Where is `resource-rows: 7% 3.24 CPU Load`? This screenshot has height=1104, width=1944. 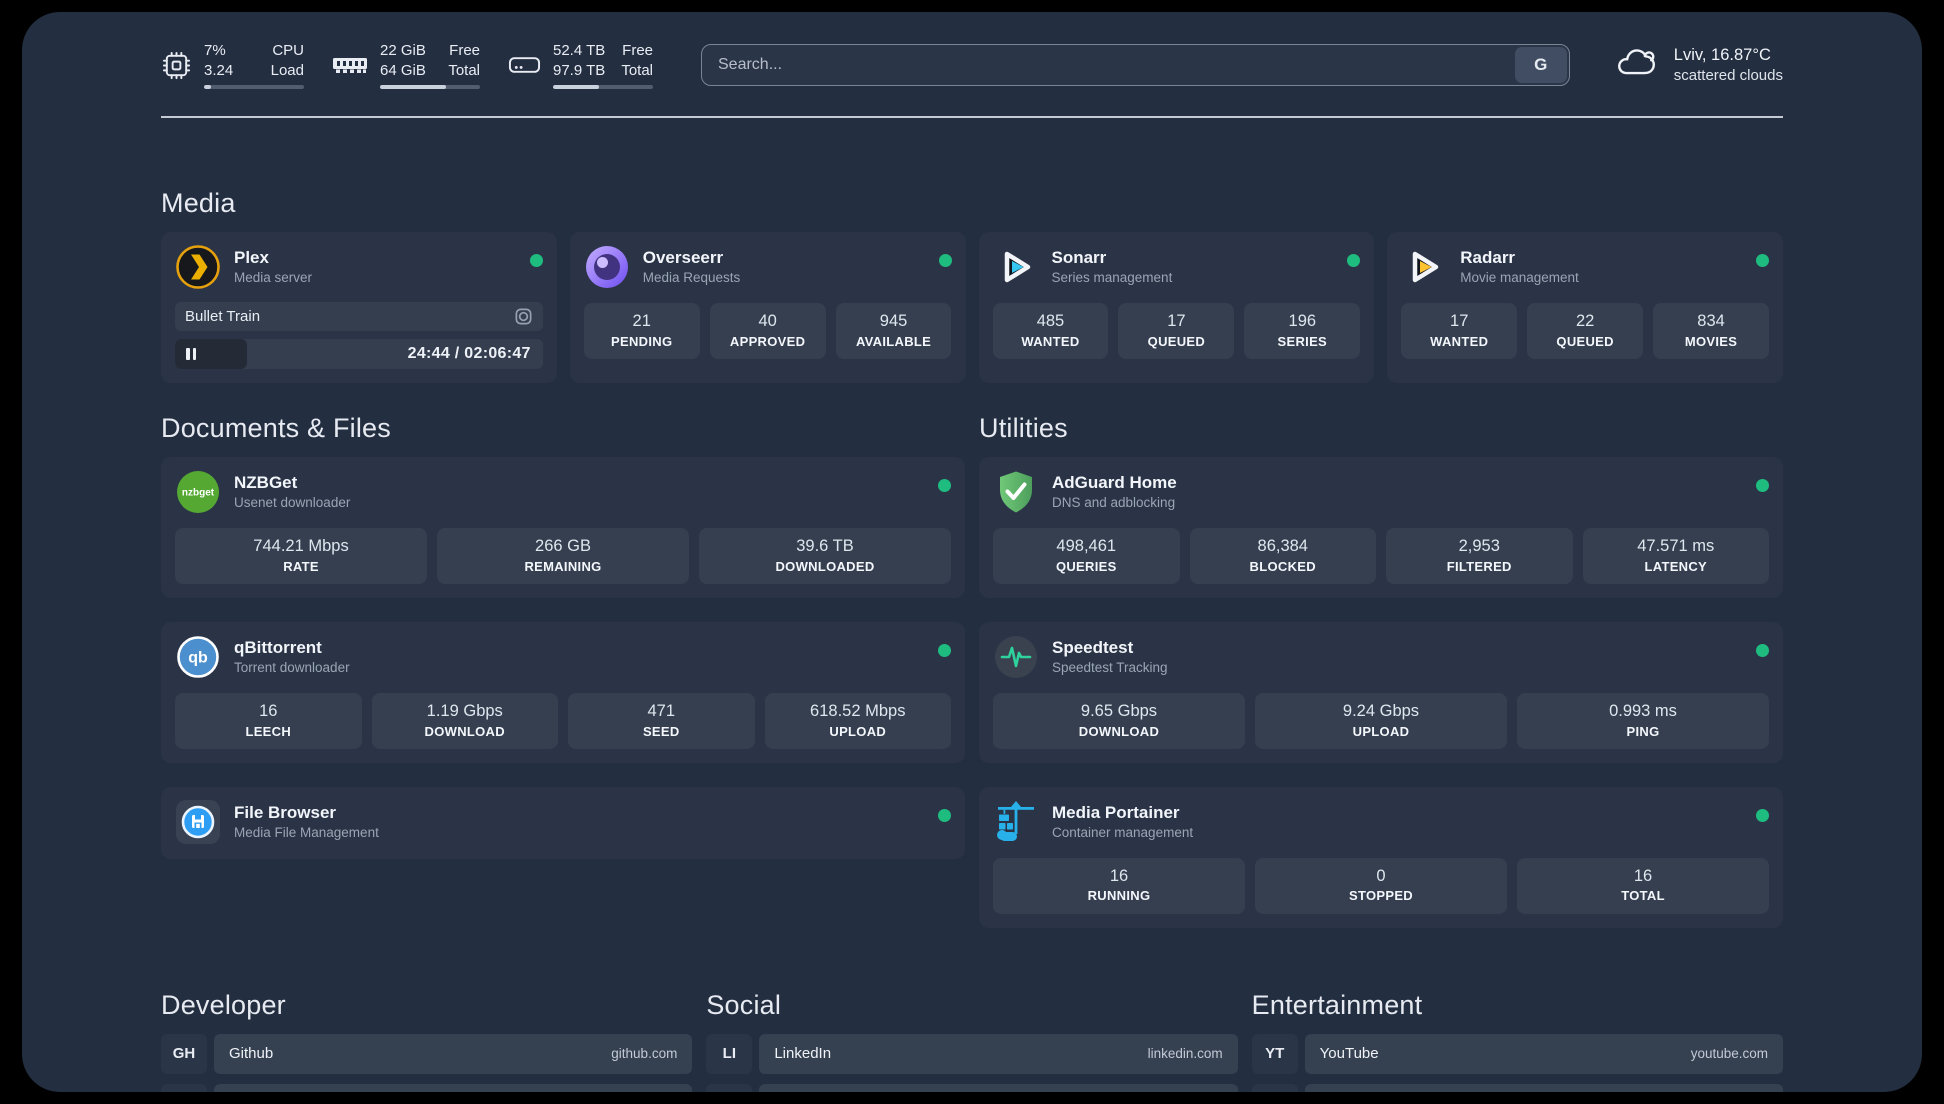
resource-rows: 7% 3.24 CPU Load is located at coordinates (254, 60).